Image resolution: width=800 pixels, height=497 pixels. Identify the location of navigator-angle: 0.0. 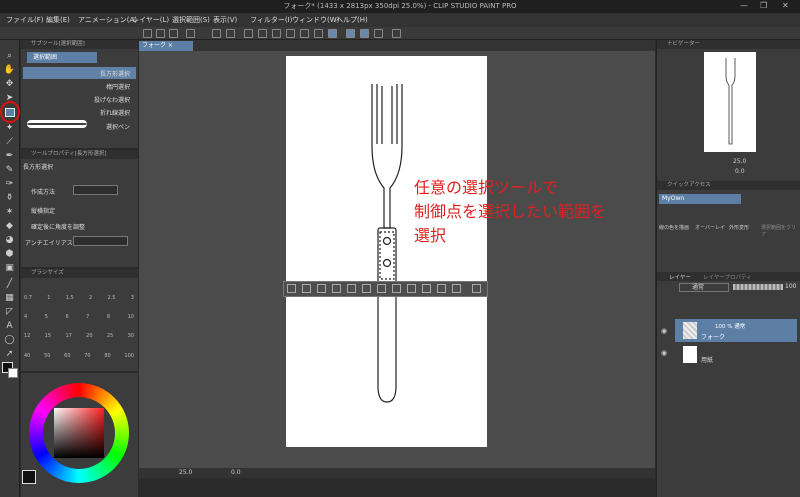
(740, 171).